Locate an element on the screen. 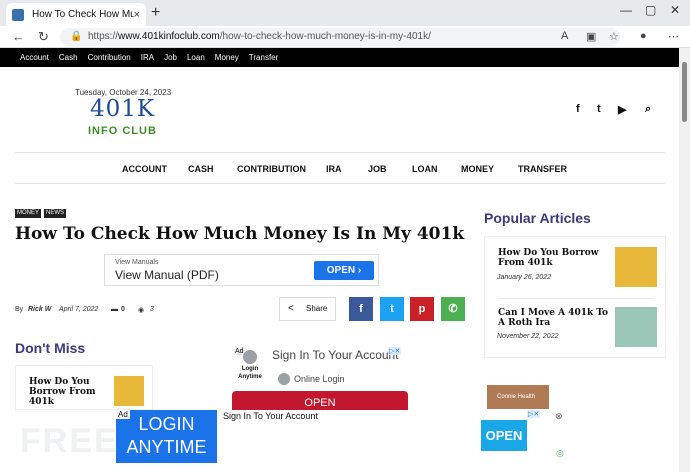 The image size is (690, 472). connie-health-label: Connie Health is located at coordinates (516, 397).